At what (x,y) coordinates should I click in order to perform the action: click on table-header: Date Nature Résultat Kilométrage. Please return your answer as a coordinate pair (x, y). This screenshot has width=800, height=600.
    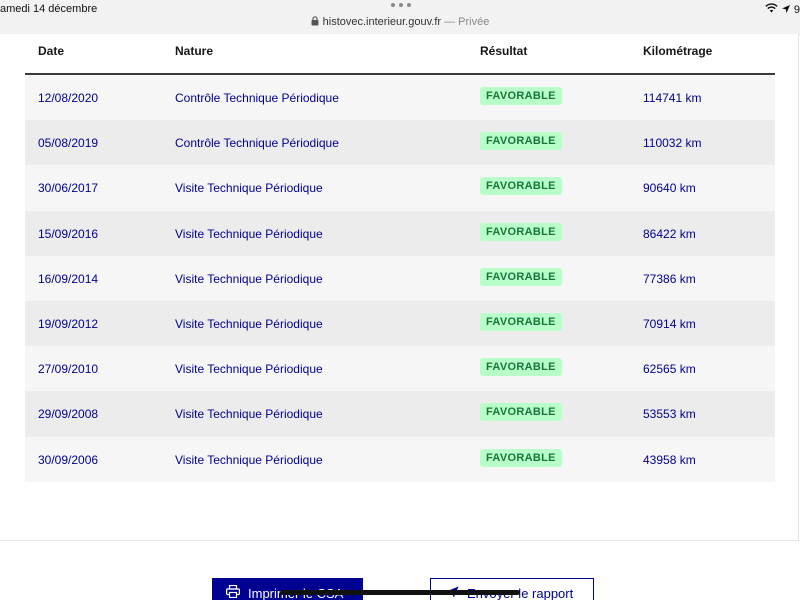
    Looking at the image, I should click on (400, 54).